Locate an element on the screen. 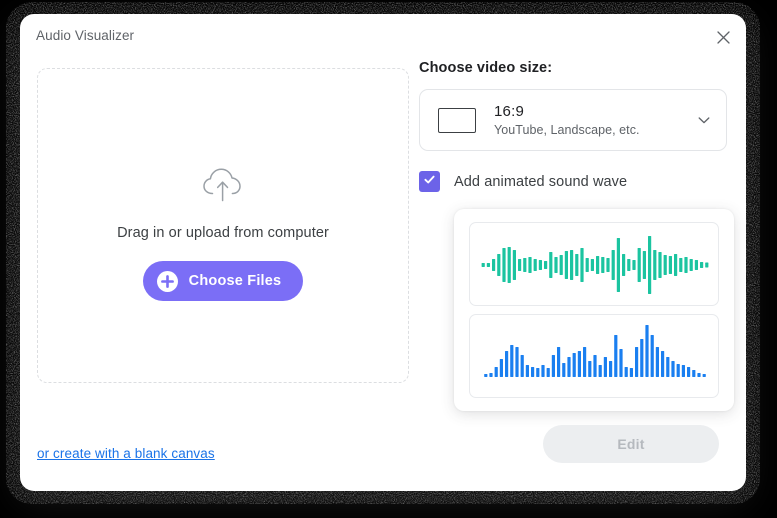 This screenshot has width=777, height=518. dialog-titlebar: Audio Visualizer is located at coordinates (383, 37).